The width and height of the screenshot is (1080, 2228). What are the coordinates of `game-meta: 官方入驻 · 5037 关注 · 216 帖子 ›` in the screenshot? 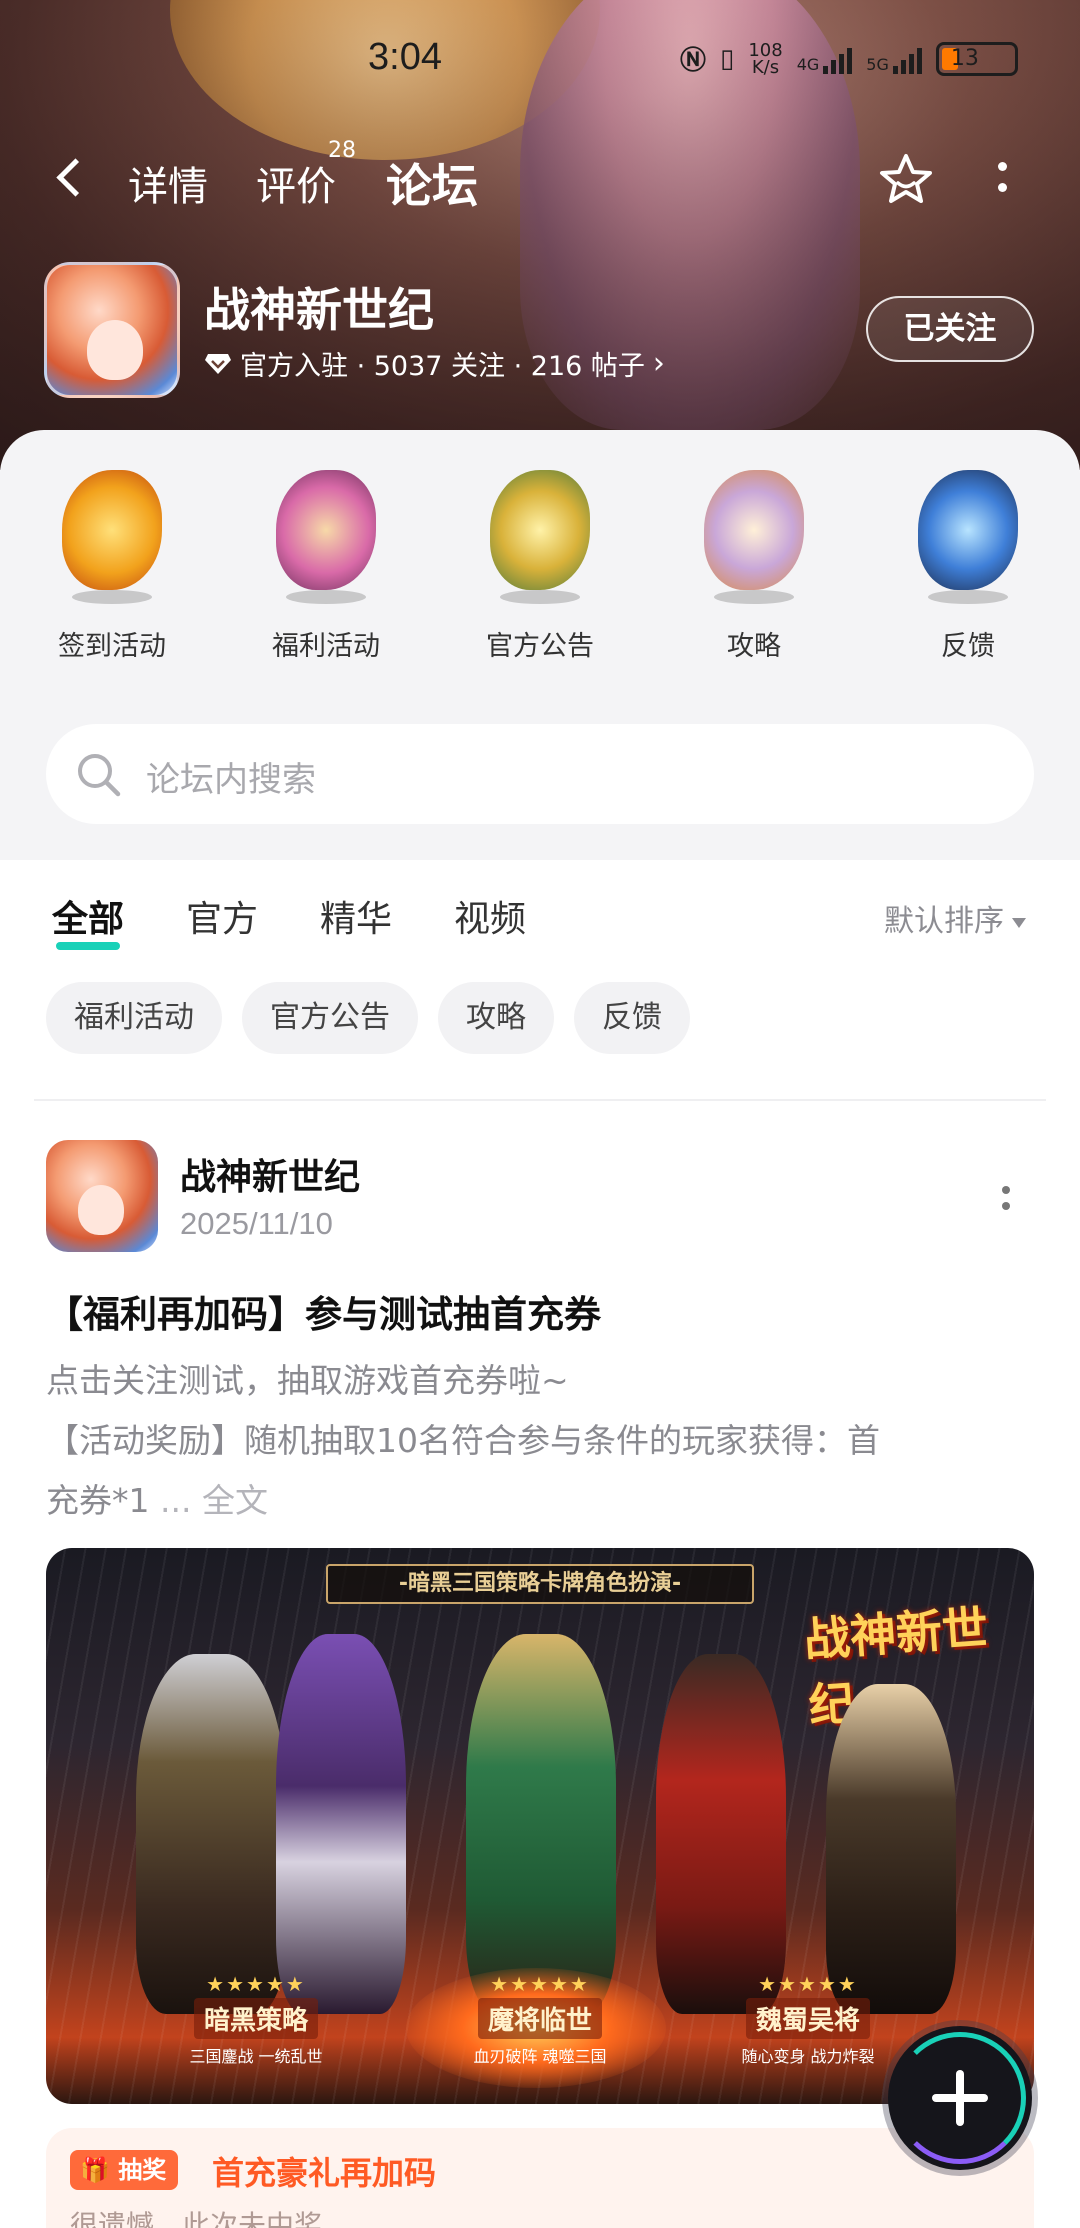 It's located at (434, 363).